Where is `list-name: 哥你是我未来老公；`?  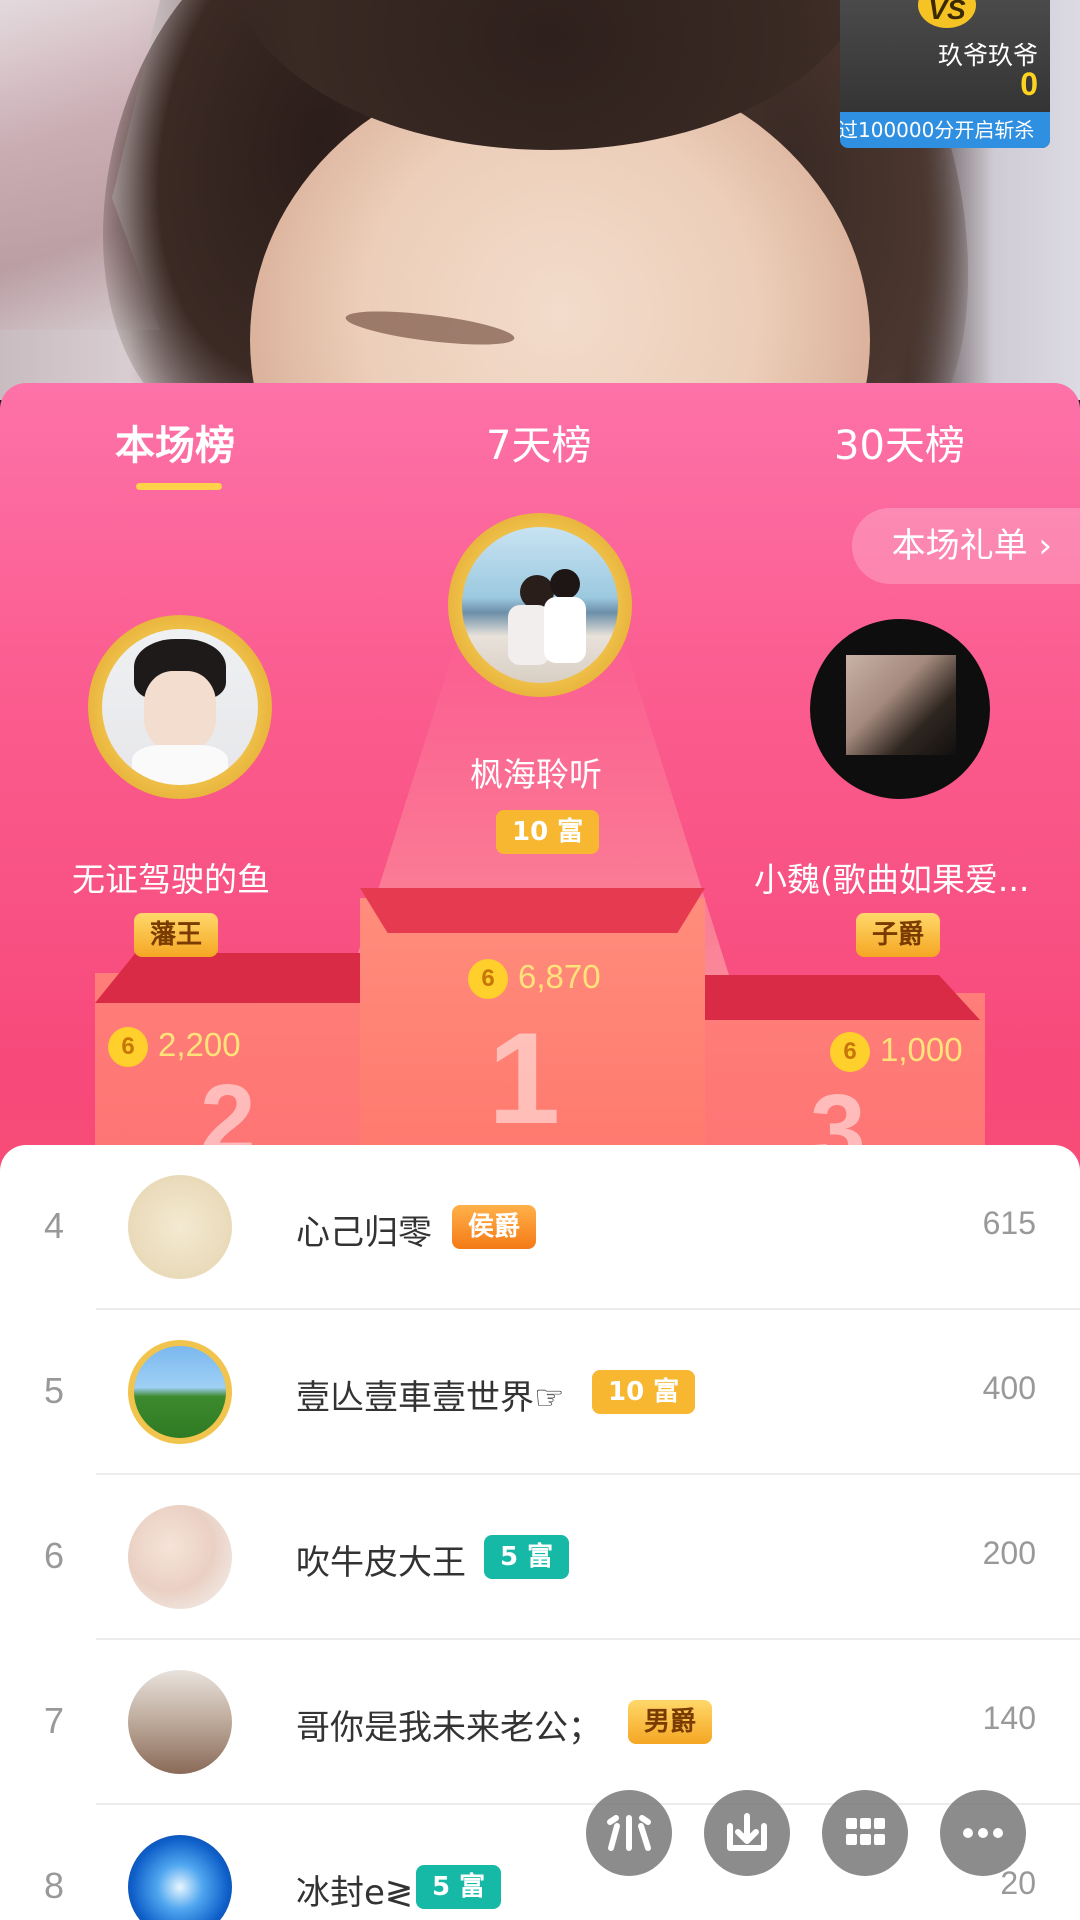 list-name: 哥你是我未来老公； is located at coordinates (449, 1728).